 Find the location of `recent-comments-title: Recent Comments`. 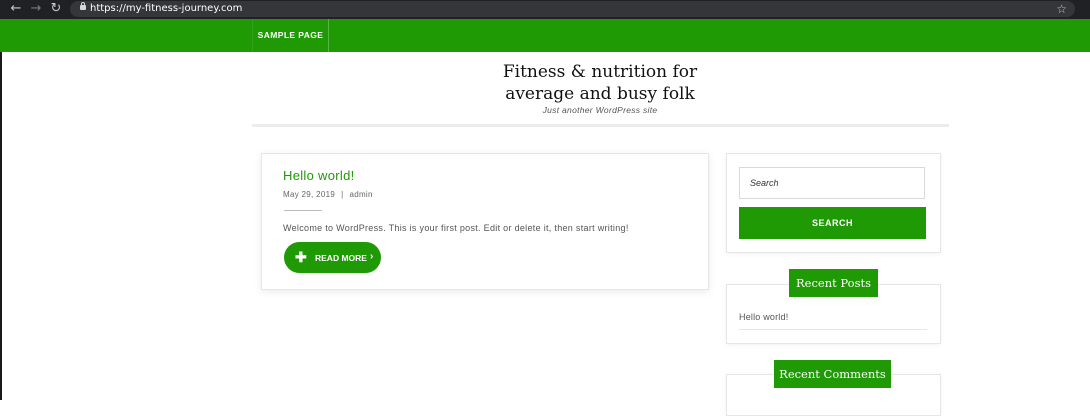

recent-comments-title: Recent Comments is located at coordinates (832, 374).